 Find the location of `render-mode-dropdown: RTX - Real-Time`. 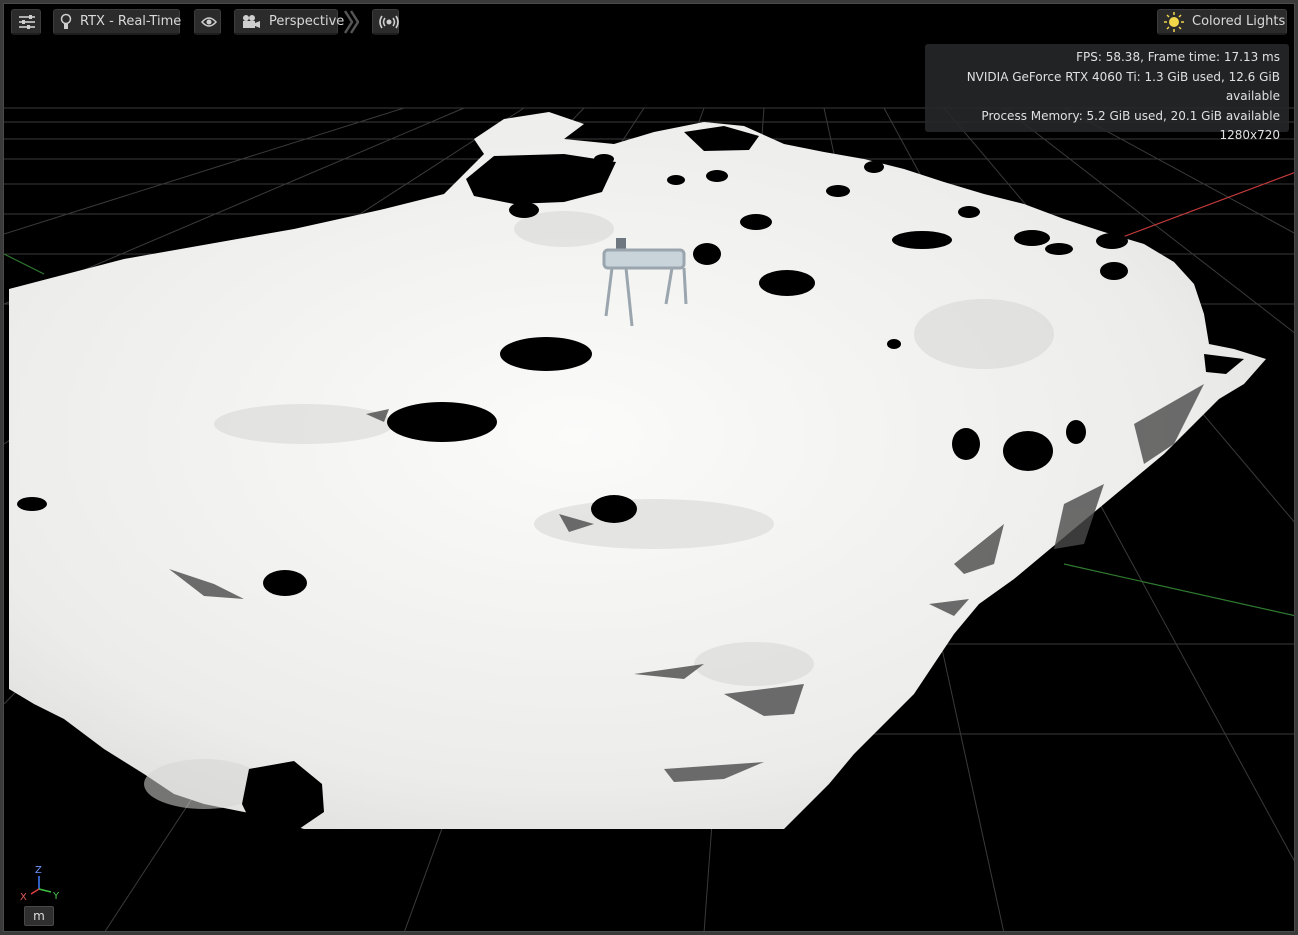

render-mode-dropdown: RTX - Real-Time is located at coordinates (117, 22).